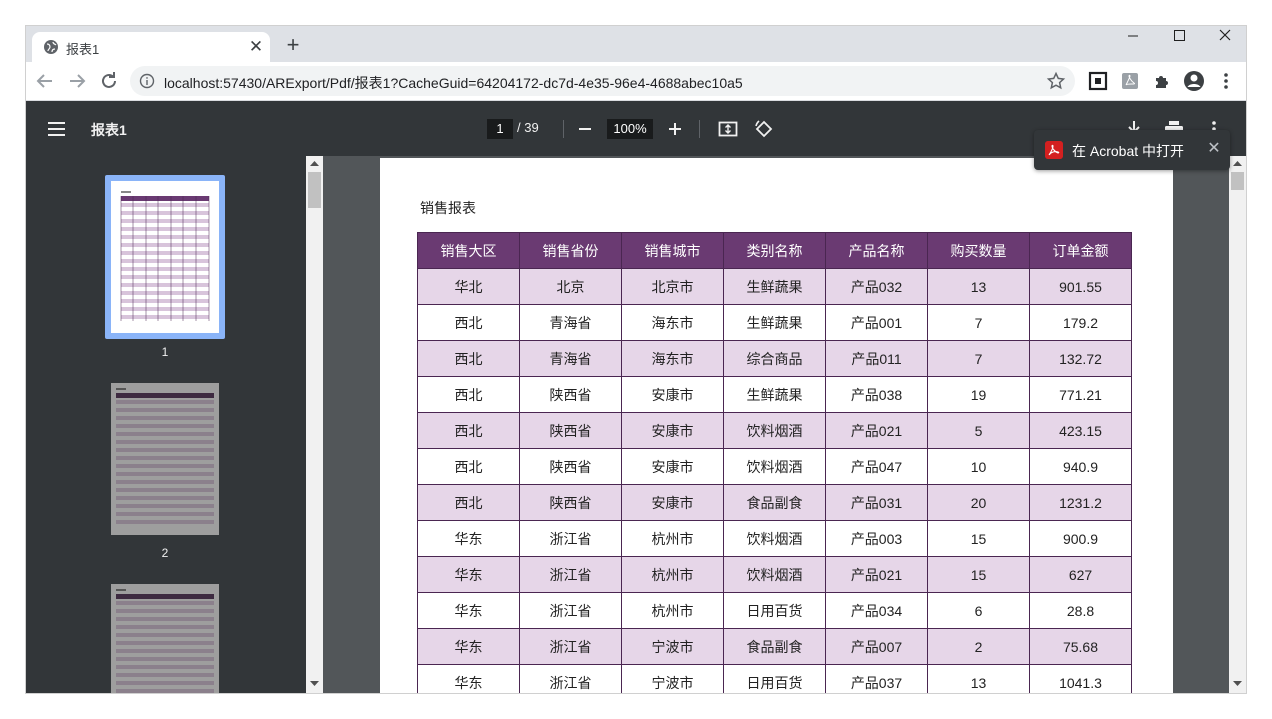  I want to click on column-header: 销售城市, so click(672, 250).